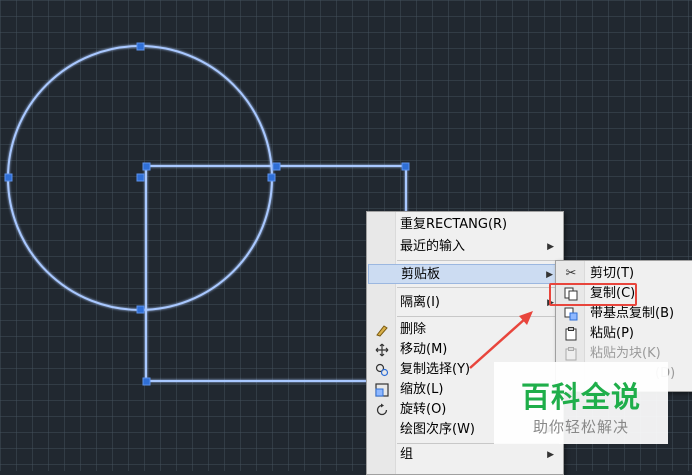 This screenshot has height=475, width=692. What do you see at coordinates (433, 246) in the screenshot?
I see `menu-item-label: 最近的输入` at bounding box center [433, 246].